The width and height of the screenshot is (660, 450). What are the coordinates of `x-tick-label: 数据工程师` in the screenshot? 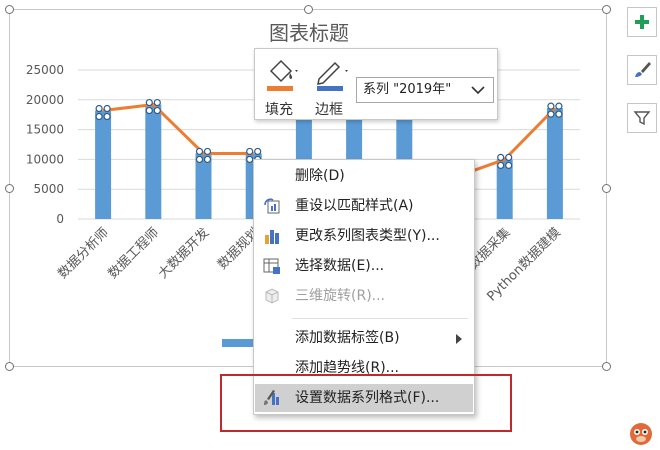 It's located at (134, 253).